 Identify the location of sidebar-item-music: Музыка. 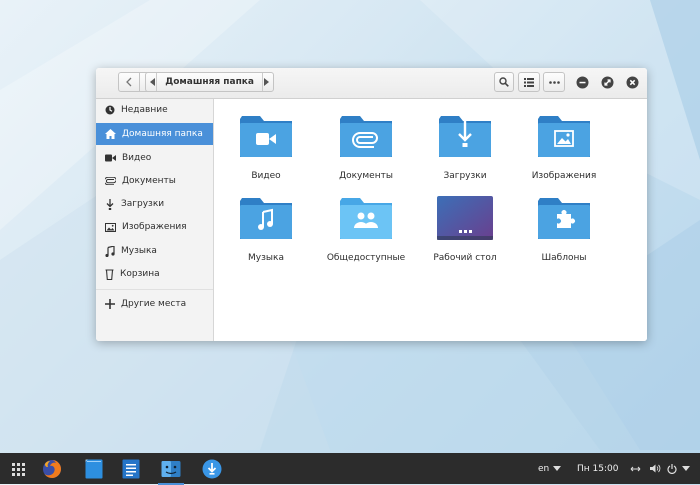
(154, 251).